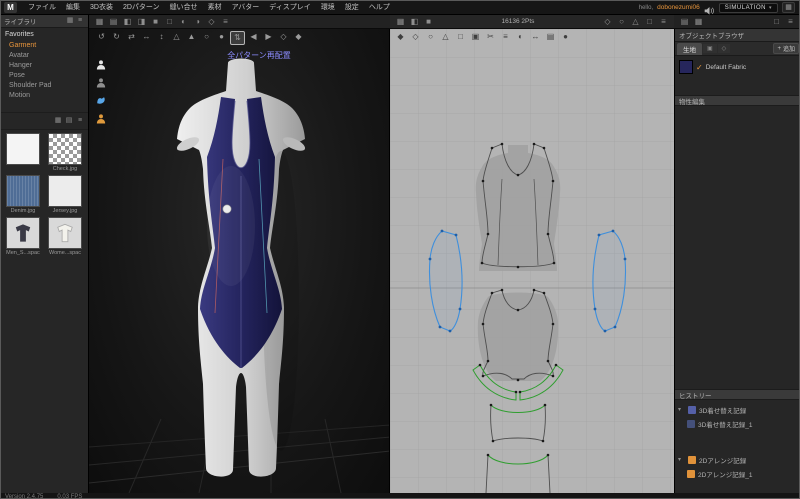  What do you see at coordinates (58, 121) in the screenshot?
I see `thumb-large-icon: ▦` at bounding box center [58, 121].